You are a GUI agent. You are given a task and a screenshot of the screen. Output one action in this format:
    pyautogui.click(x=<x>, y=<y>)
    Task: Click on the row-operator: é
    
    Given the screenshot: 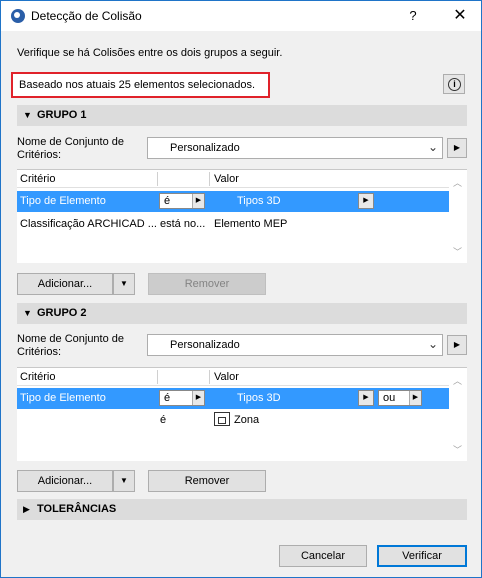 What is the action you would take?
    pyautogui.click(x=163, y=420)
    